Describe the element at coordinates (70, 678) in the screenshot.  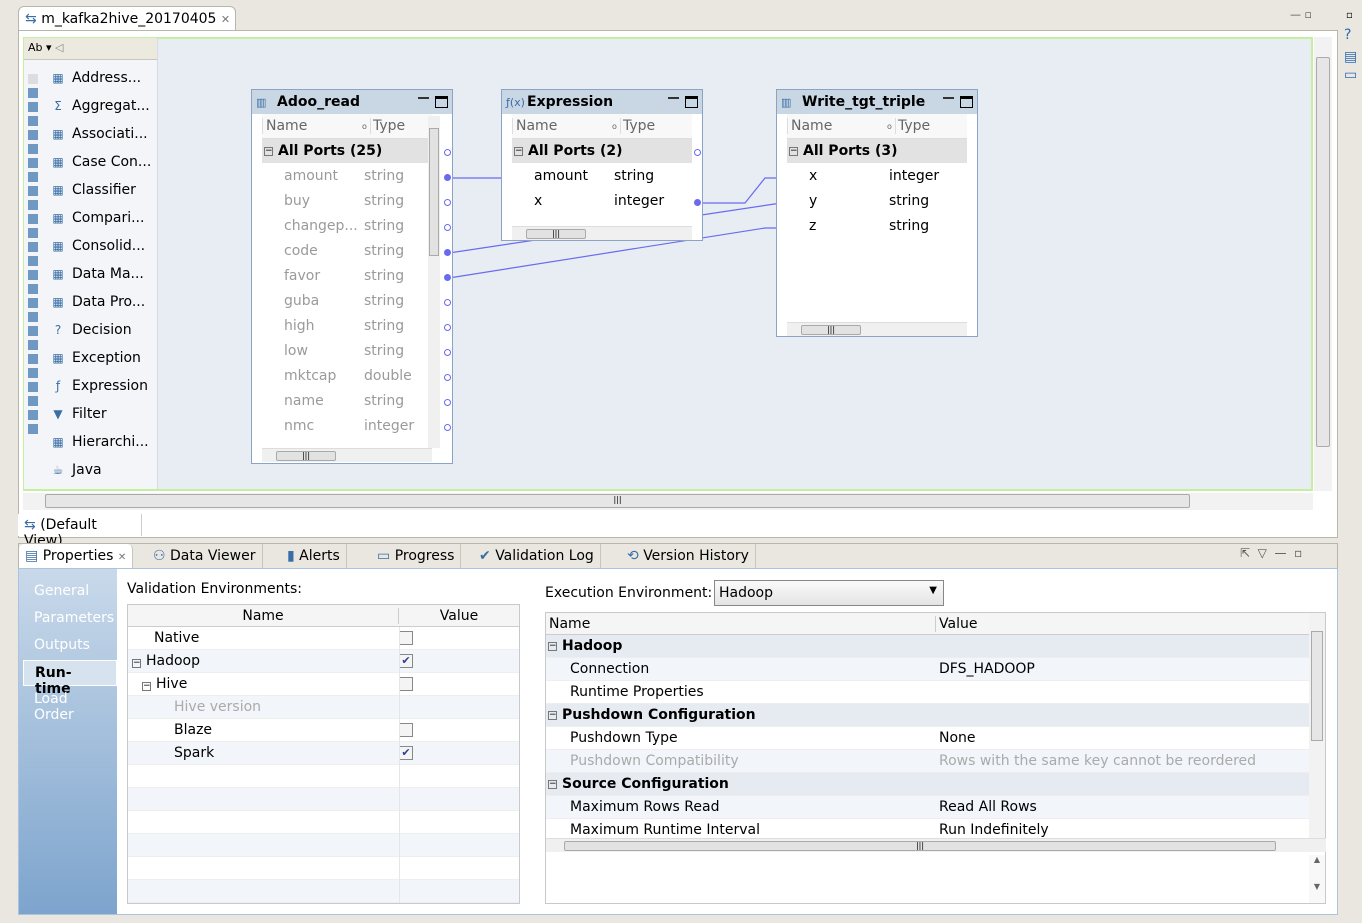
I see `nav-run-time: Run-time` at that location.